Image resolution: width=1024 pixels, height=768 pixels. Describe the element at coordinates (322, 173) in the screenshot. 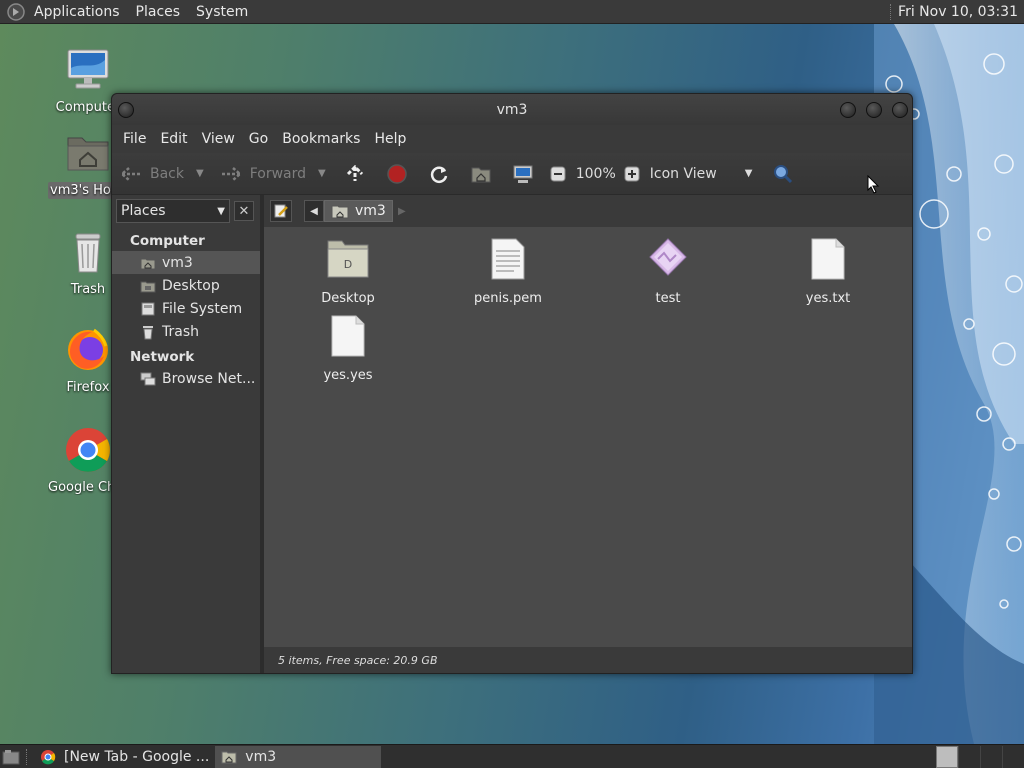

I see `forward-history-dropdown-icon: ▼` at that location.